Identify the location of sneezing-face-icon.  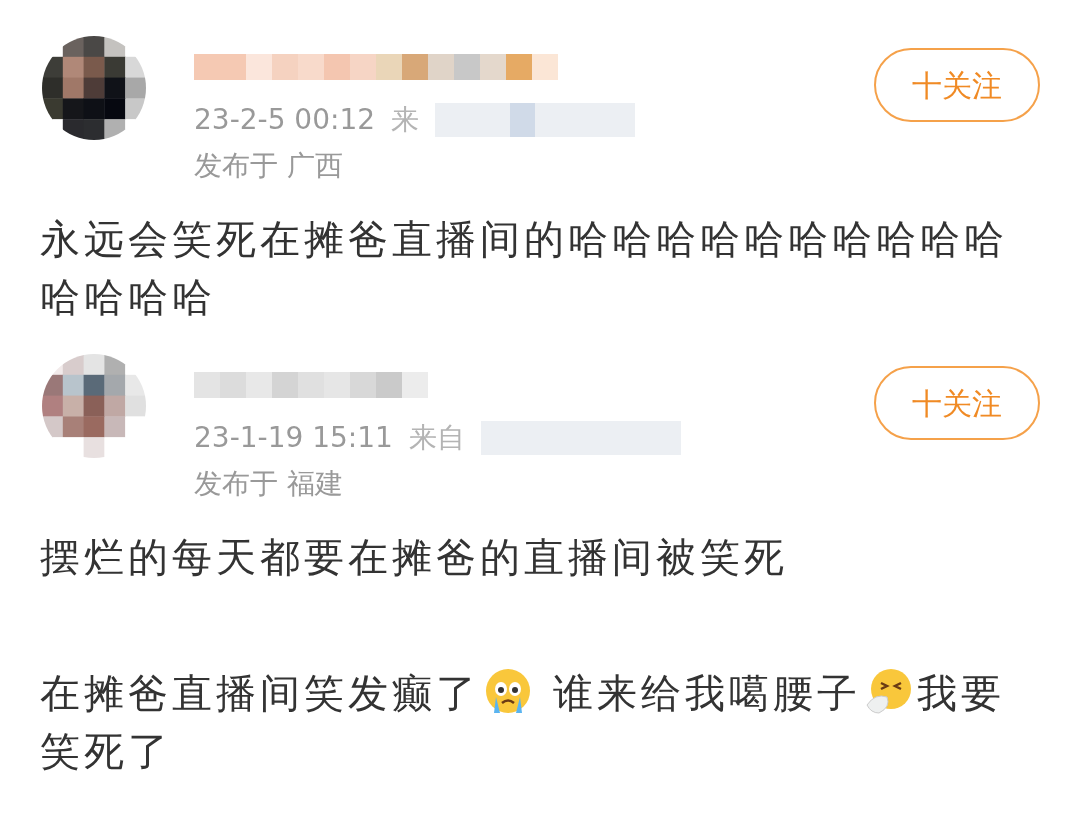
(888, 691).